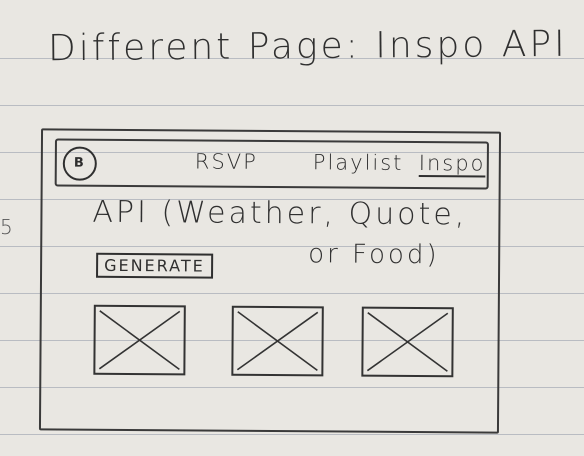 The height and width of the screenshot is (456, 584). I want to click on navbar: B RSVP Playlist Inspo, so click(271, 164).